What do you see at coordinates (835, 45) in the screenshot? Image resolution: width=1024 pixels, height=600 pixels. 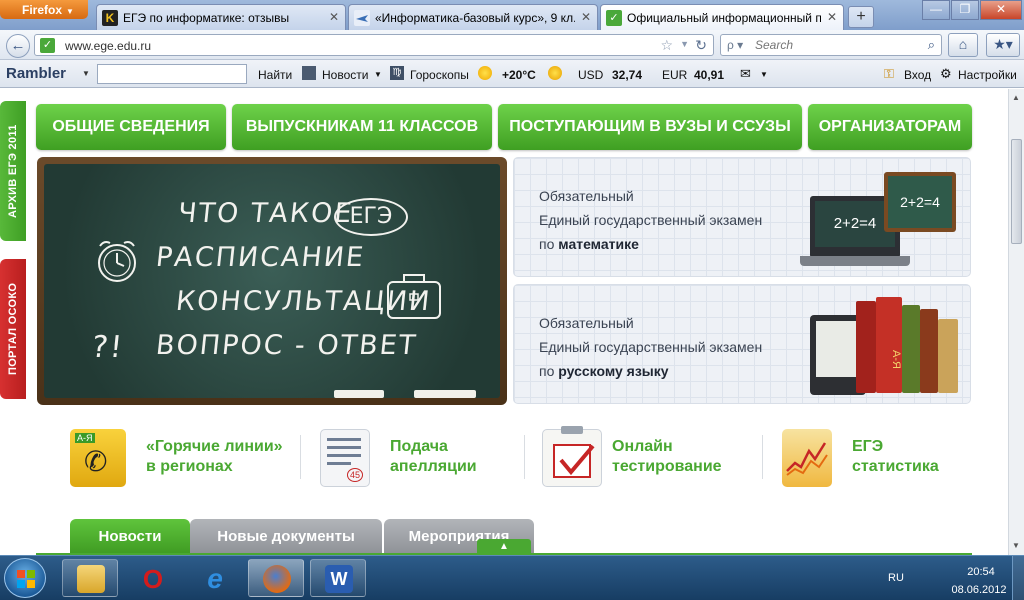 I see `search-input` at bounding box center [835, 45].